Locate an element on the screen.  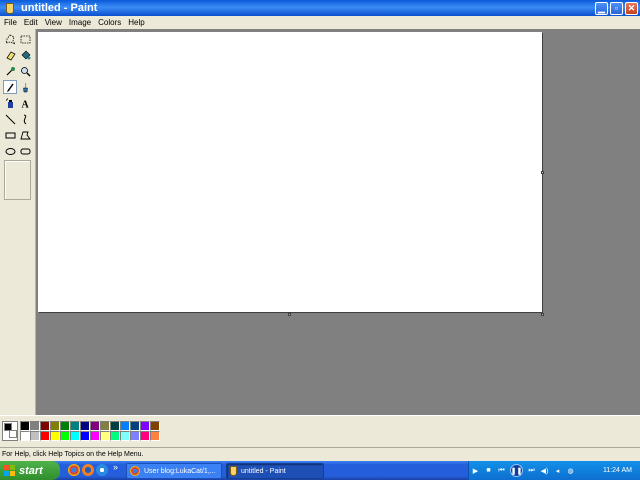
previous-icon: ⏮ is located at coordinates (501, 470).